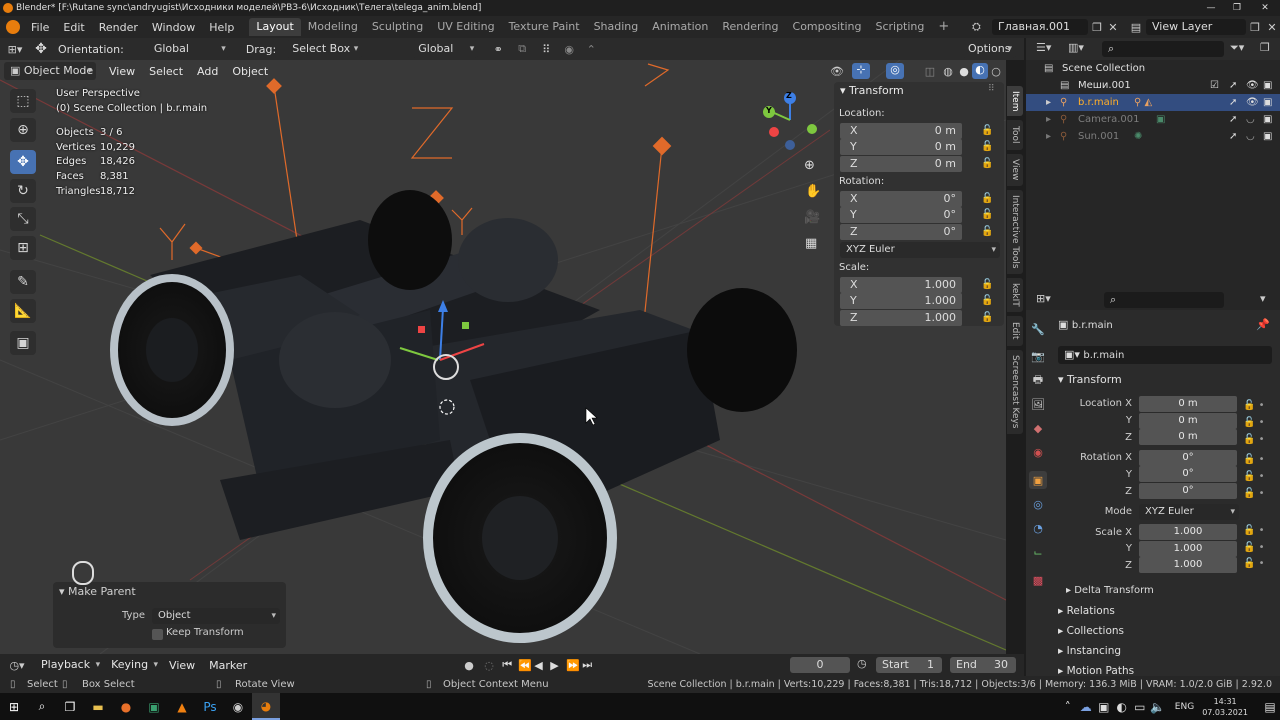 The image size is (1280, 720). I want to click on lock-location-x-icon: 🔓, so click(987, 130).